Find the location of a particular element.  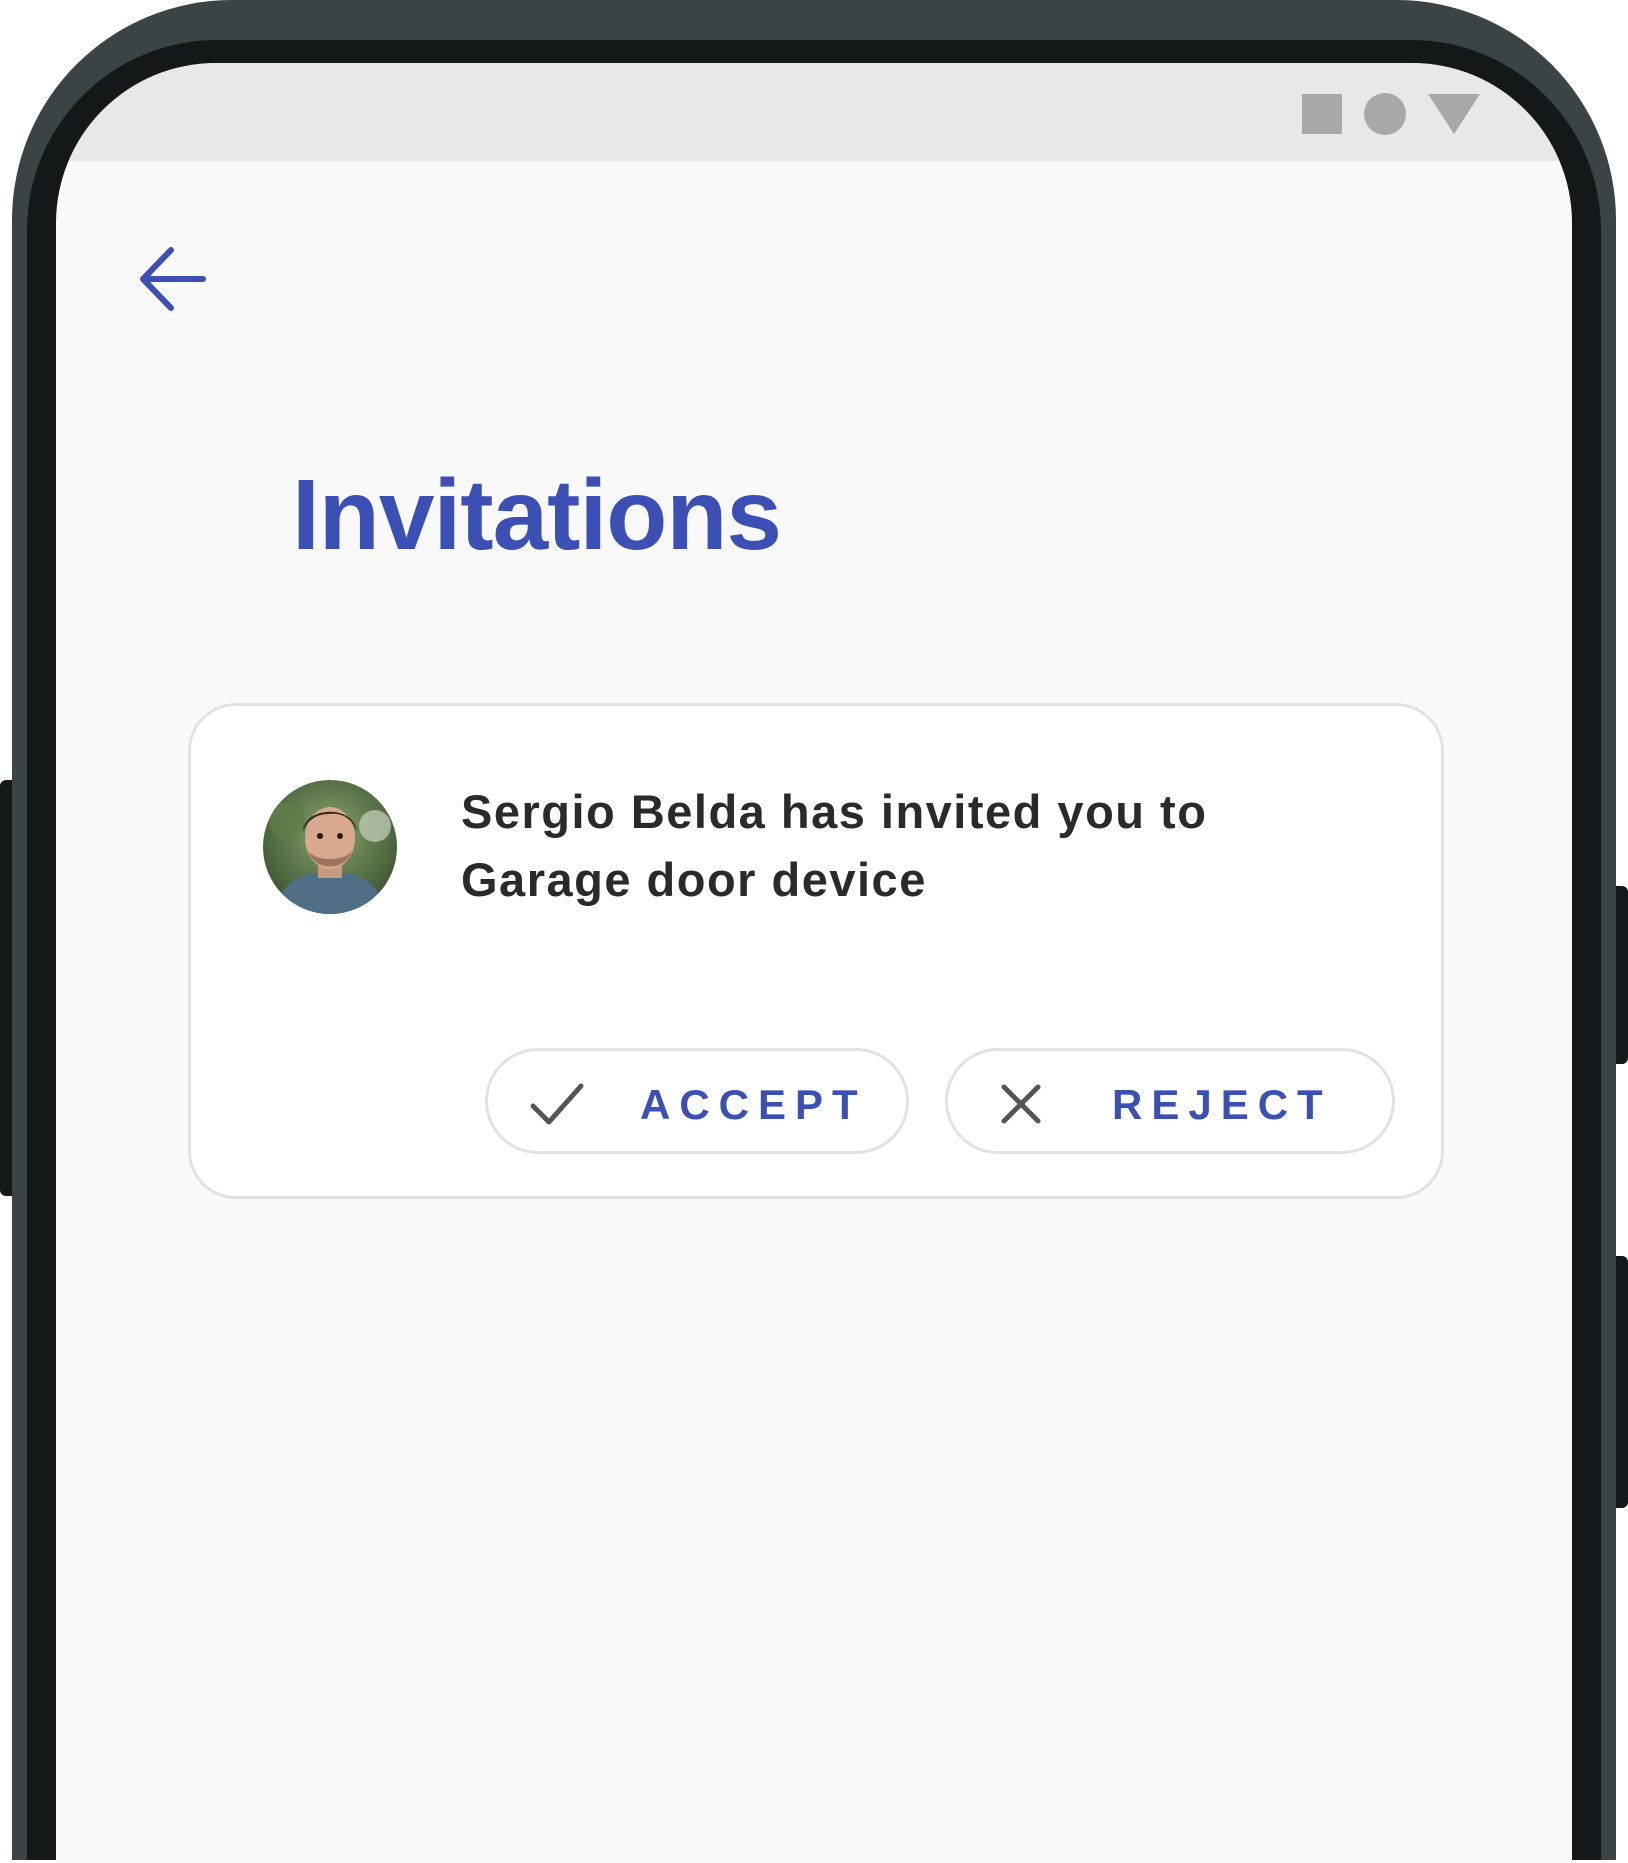

close-icon is located at coordinates (1021, 1104).